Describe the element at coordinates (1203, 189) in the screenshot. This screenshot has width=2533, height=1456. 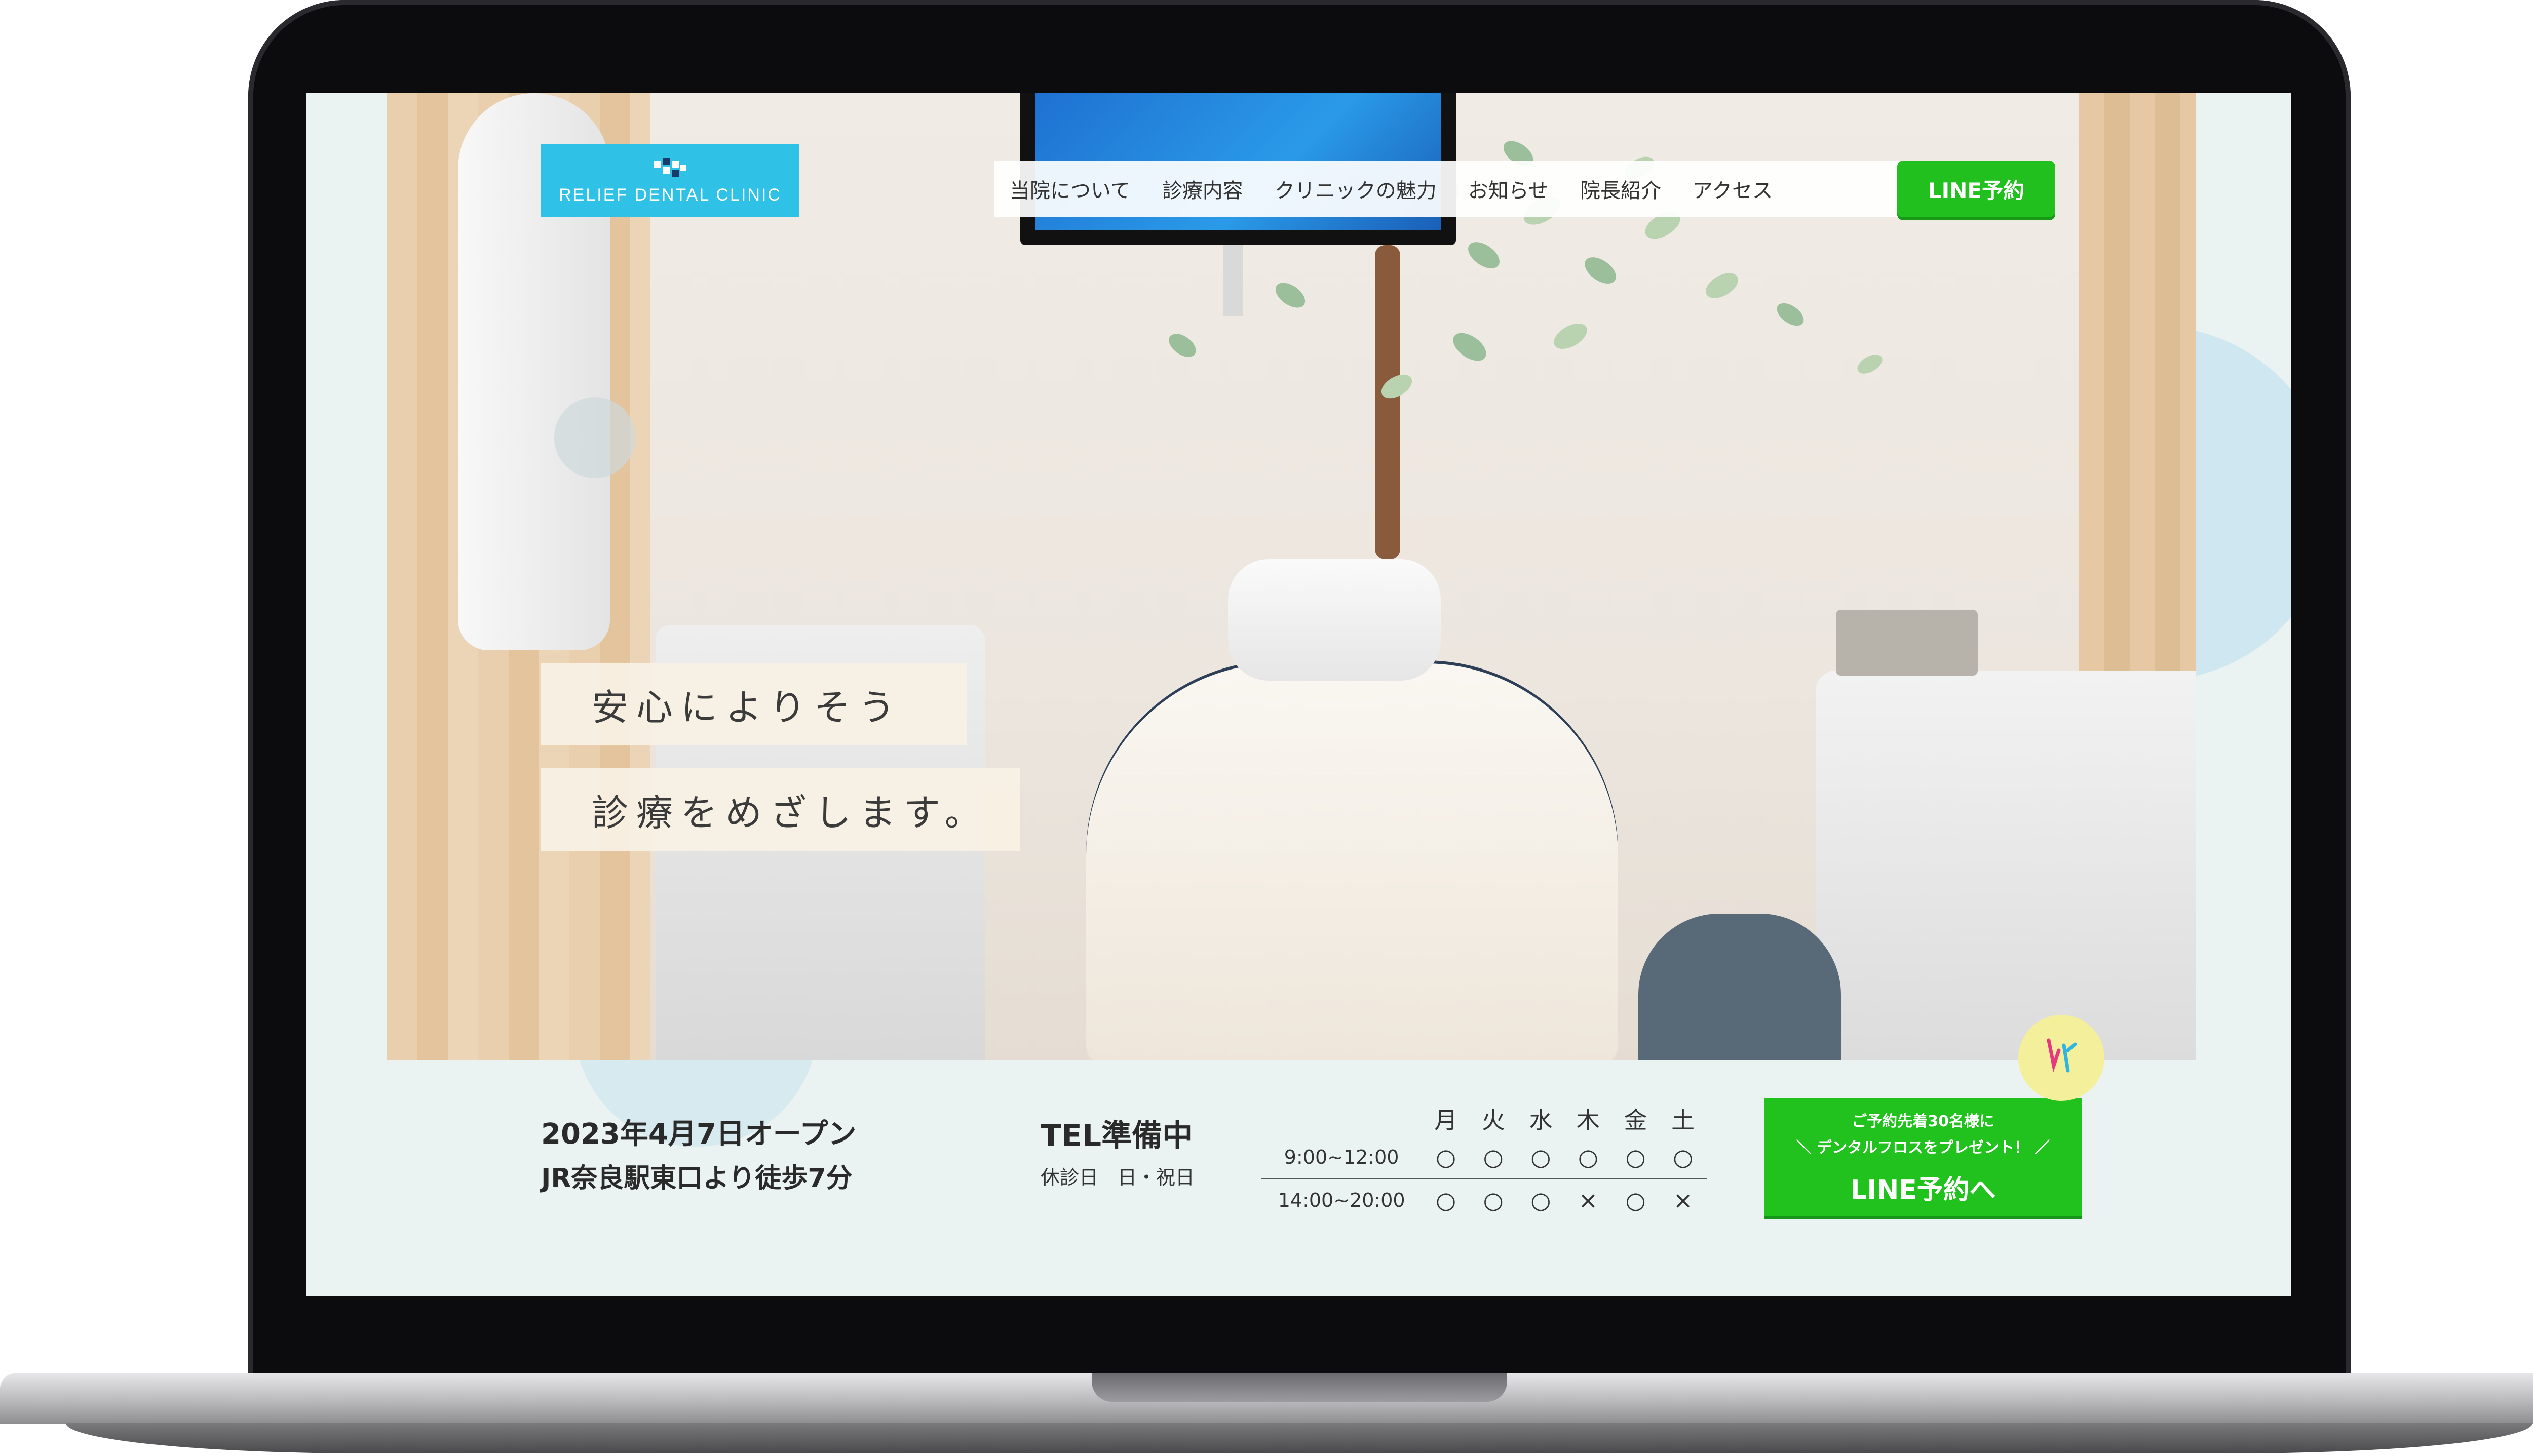
I see `nav-item-treatment: 診療内容` at that location.